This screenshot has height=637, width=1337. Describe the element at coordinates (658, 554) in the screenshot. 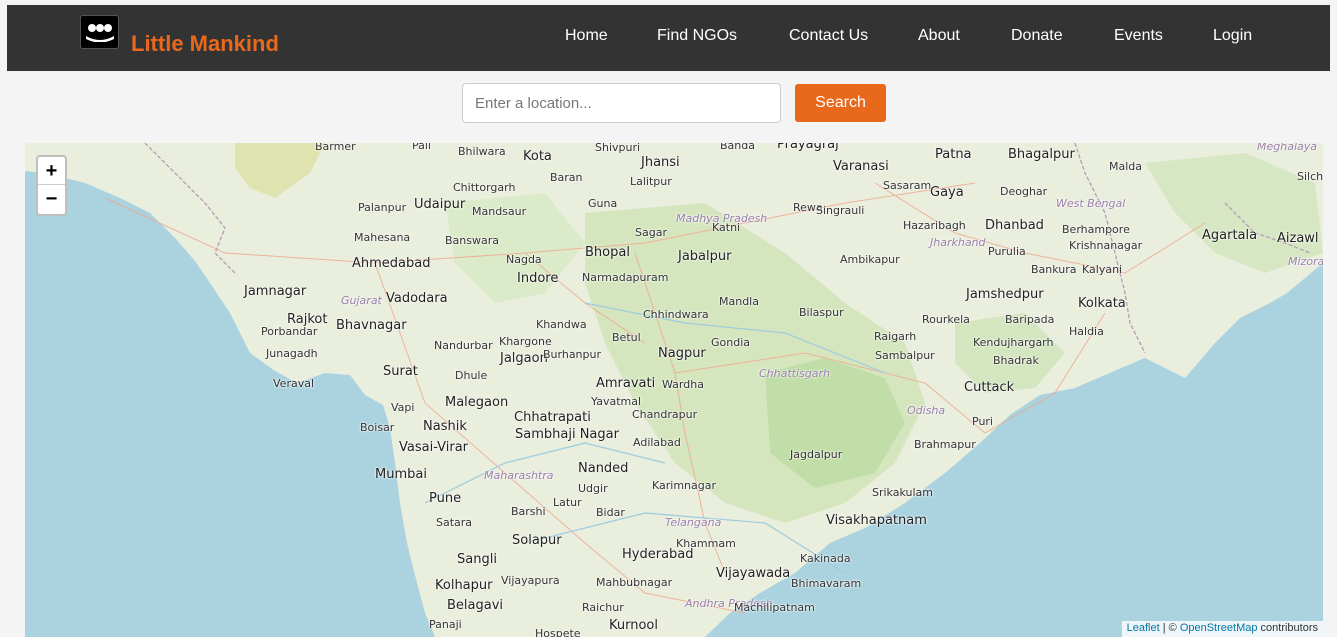

I see `map-label: Hyderabad` at that location.